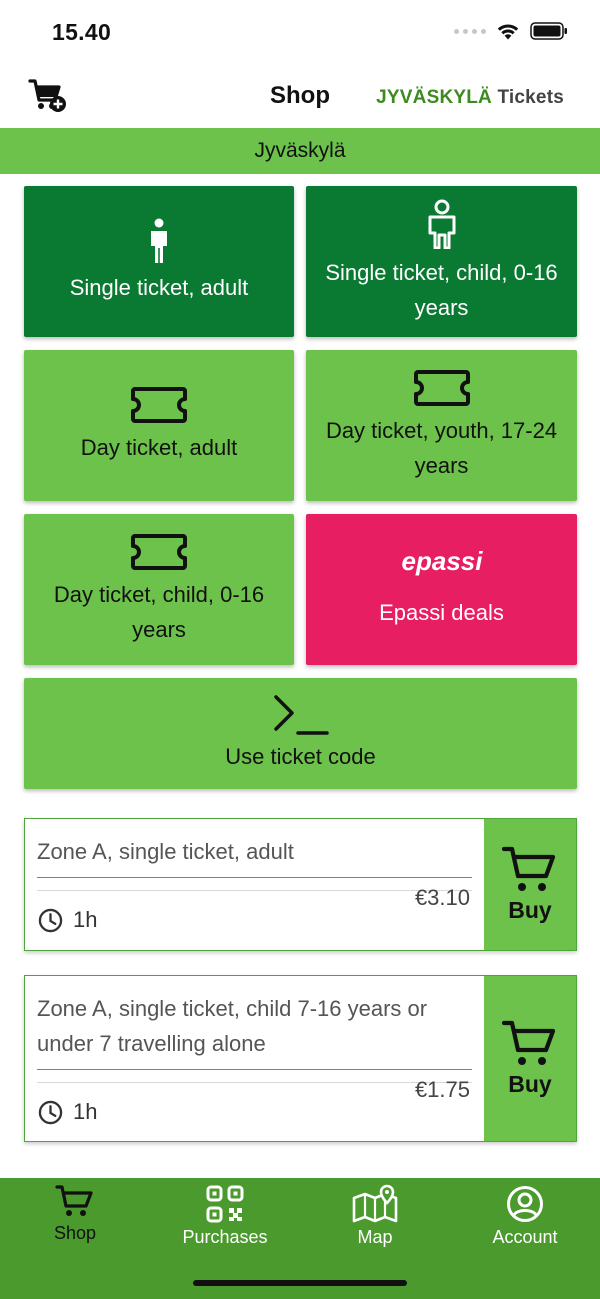 This screenshot has width=600, height=1299. What do you see at coordinates (300, 97) in the screenshot?
I see `nav-bar: Shop JYVÄSKYLÄ Tickets` at bounding box center [300, 97].